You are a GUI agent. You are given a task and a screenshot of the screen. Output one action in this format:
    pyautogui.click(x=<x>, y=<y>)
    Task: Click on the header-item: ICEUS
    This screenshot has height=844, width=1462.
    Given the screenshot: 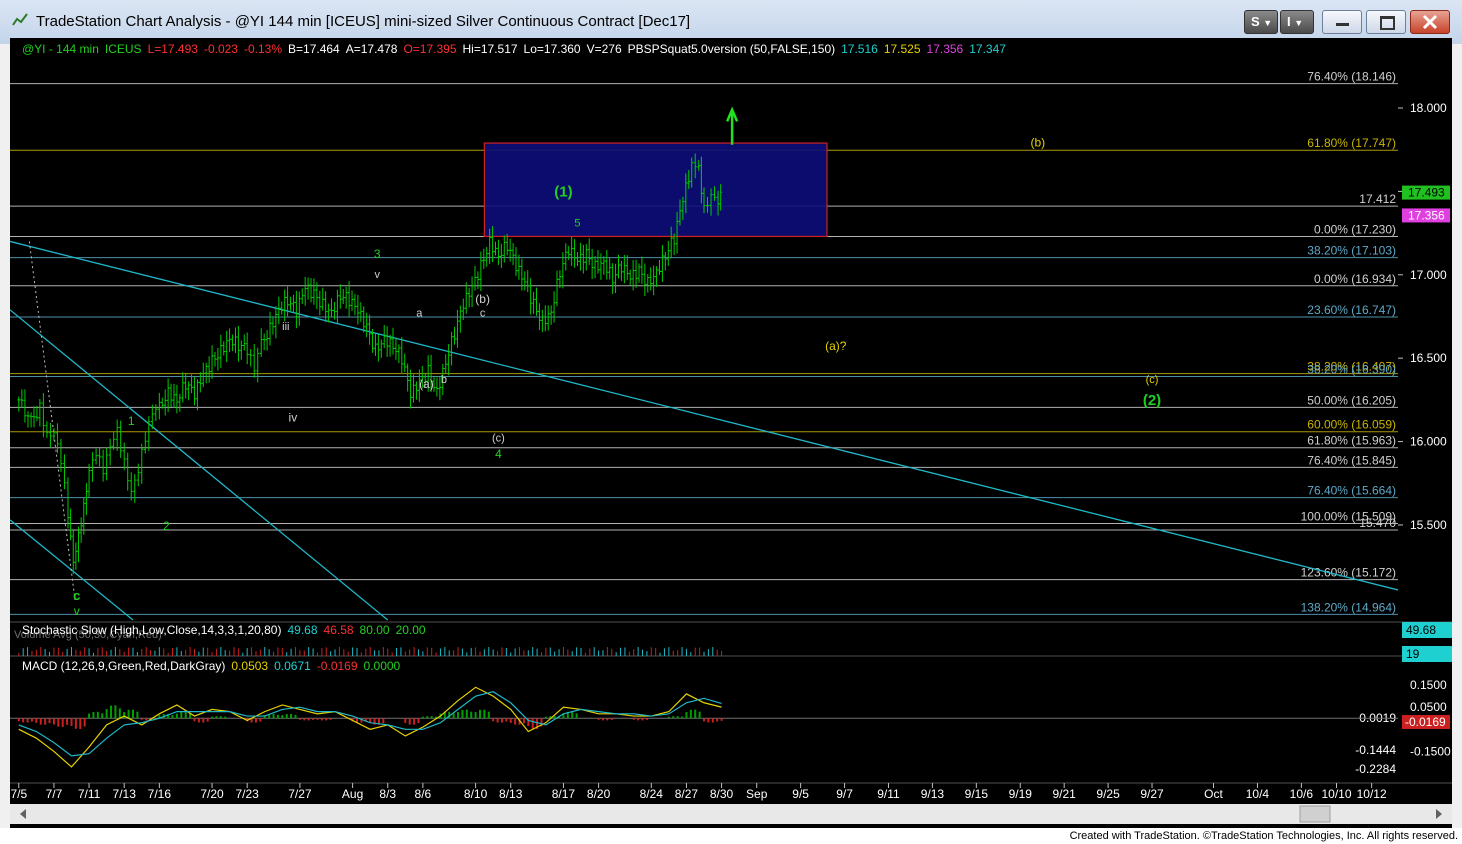 What is the action you would take?
    pyautogui.click(x=123, y=49)
    